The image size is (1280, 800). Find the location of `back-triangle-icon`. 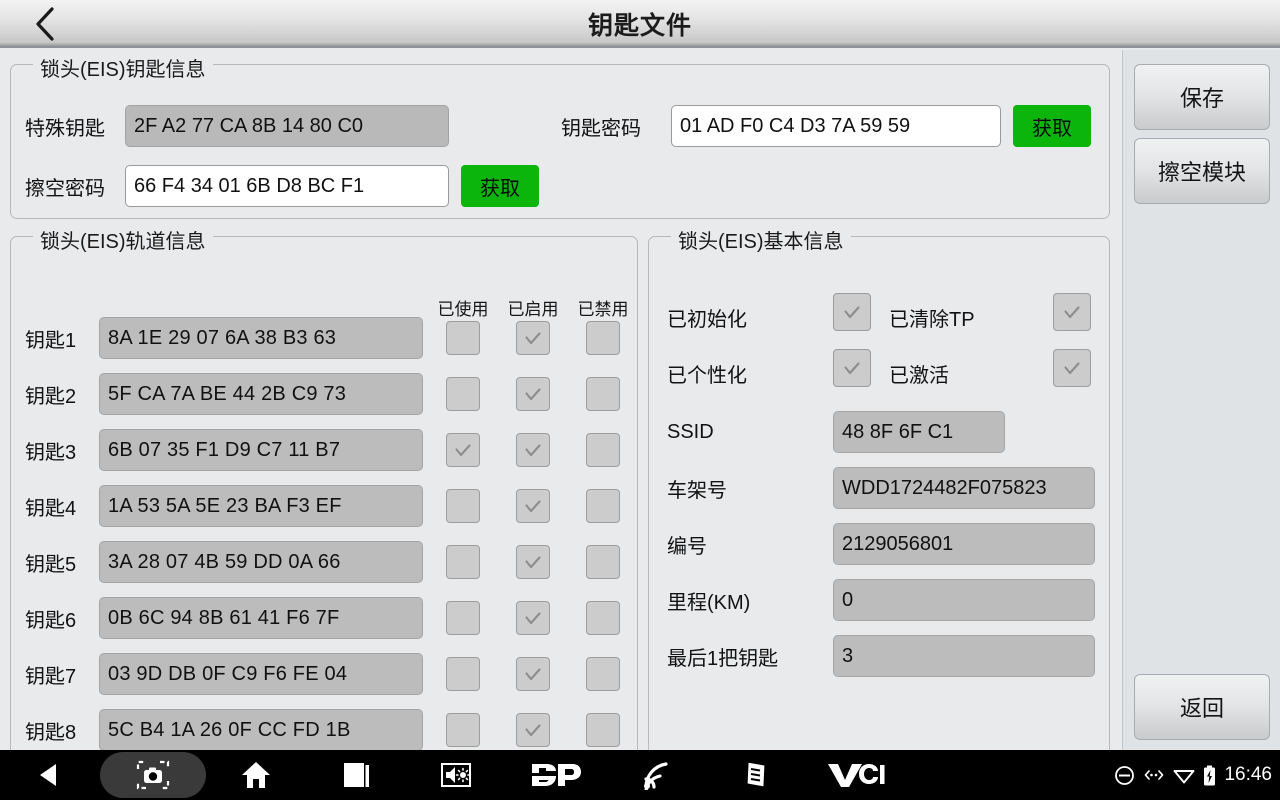

back-triangle-icon is located at coordinates (48, 775).